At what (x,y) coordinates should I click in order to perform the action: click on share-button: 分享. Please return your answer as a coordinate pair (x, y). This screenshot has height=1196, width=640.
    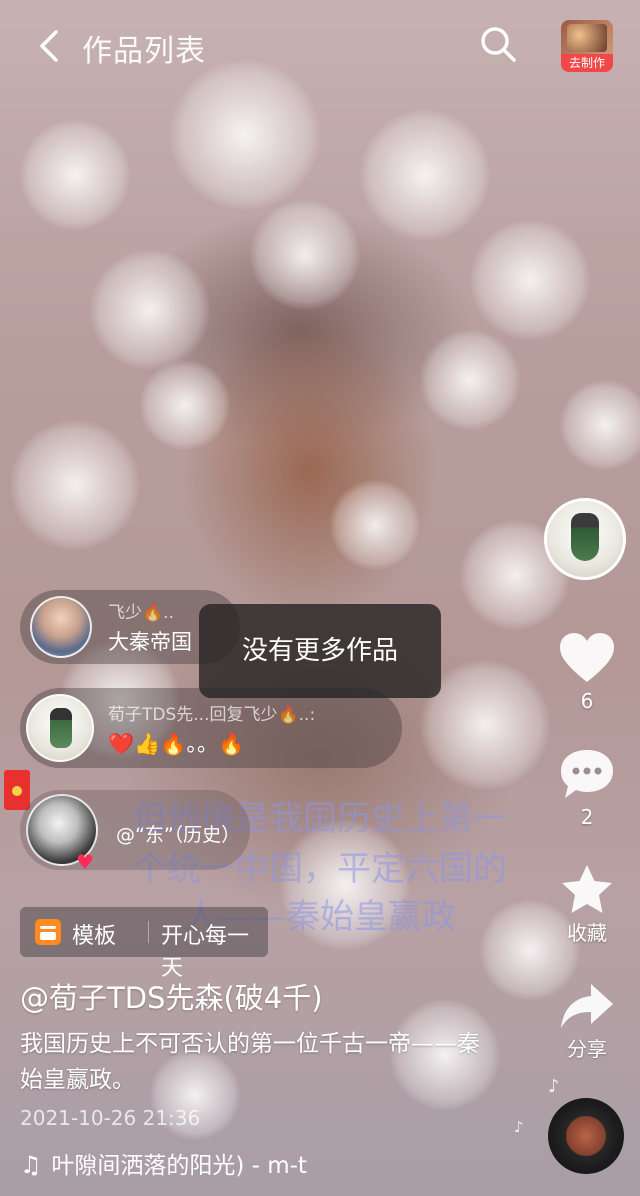
    Looking at the image, I should click on (587, 1020).